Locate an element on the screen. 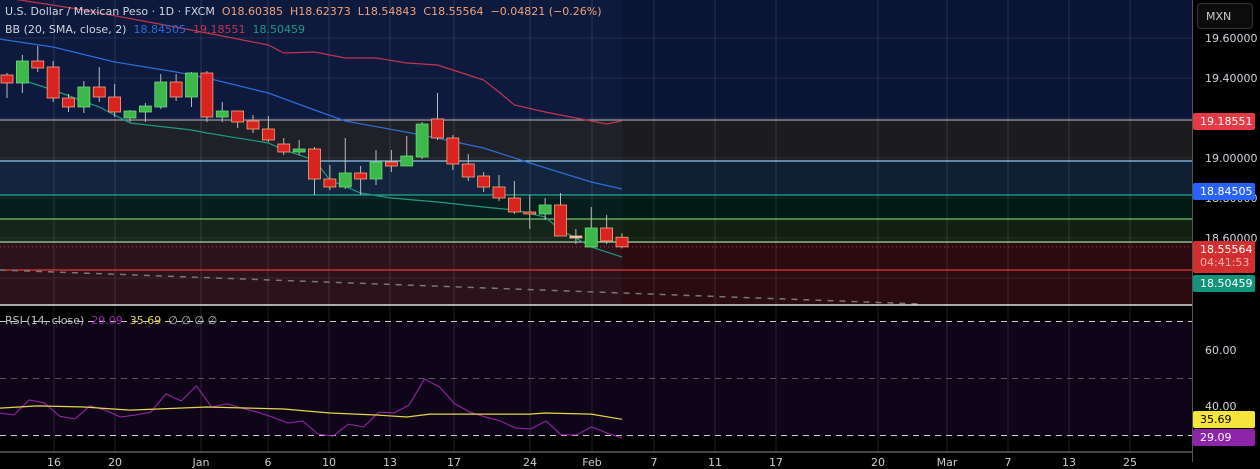 The image size is (1260, 469). time-label: Feb is located at coordinates (592, 462).